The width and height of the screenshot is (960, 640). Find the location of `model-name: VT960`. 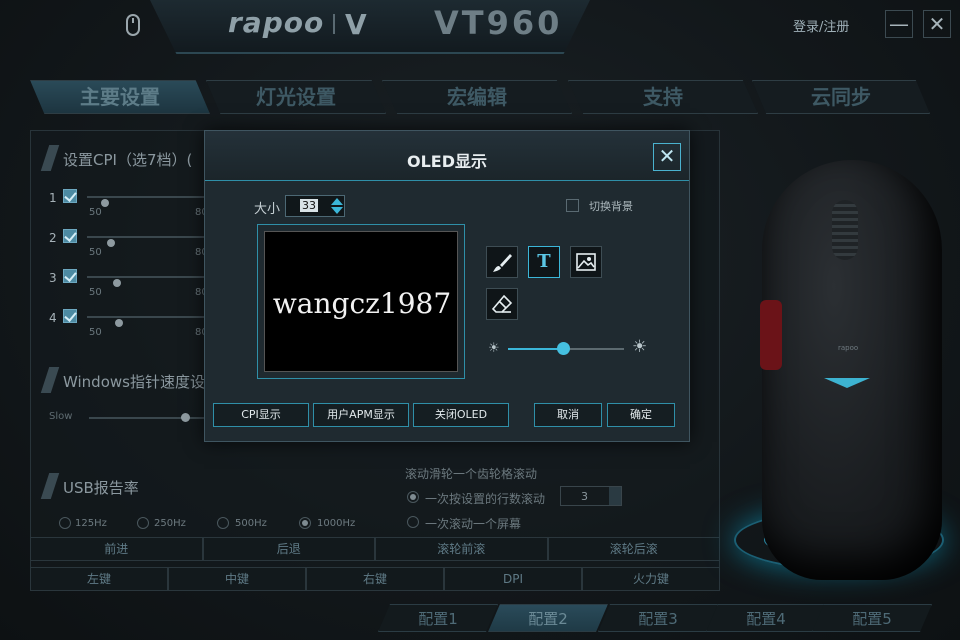

model-name: VT960 is located at coordinates (498, 23).